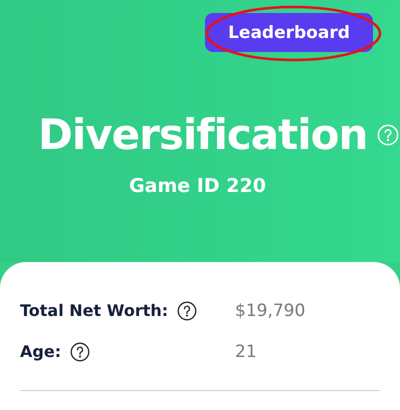 The image size is (400, 410). What do you see at coordinates (197, 186) in the screenshot?
I see `game-id: Game ID 220` at bounding box center [197, 186].